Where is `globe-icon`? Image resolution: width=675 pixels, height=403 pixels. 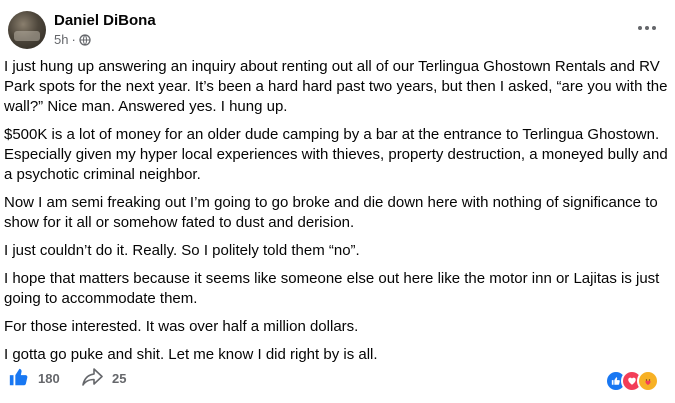
globe-icon is located at coordinates (85, 39).